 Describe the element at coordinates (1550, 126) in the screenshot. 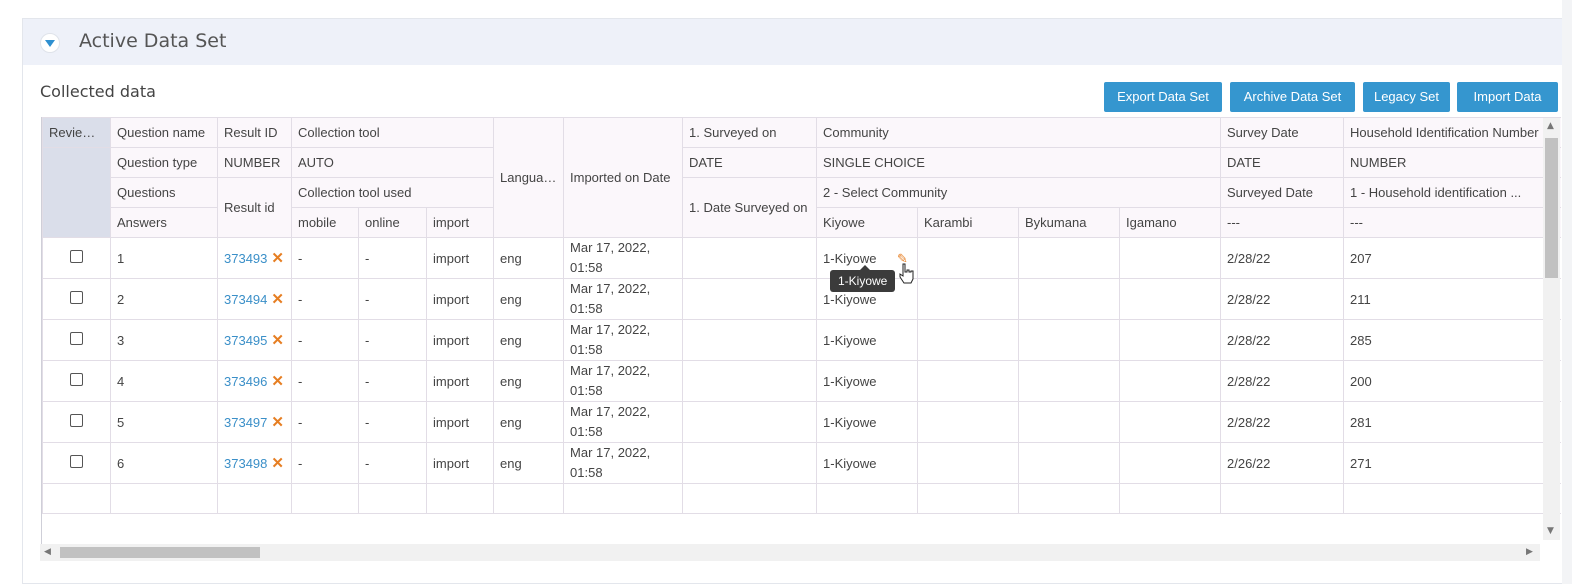

I see `scroll-up-icon: ▲` at that location.